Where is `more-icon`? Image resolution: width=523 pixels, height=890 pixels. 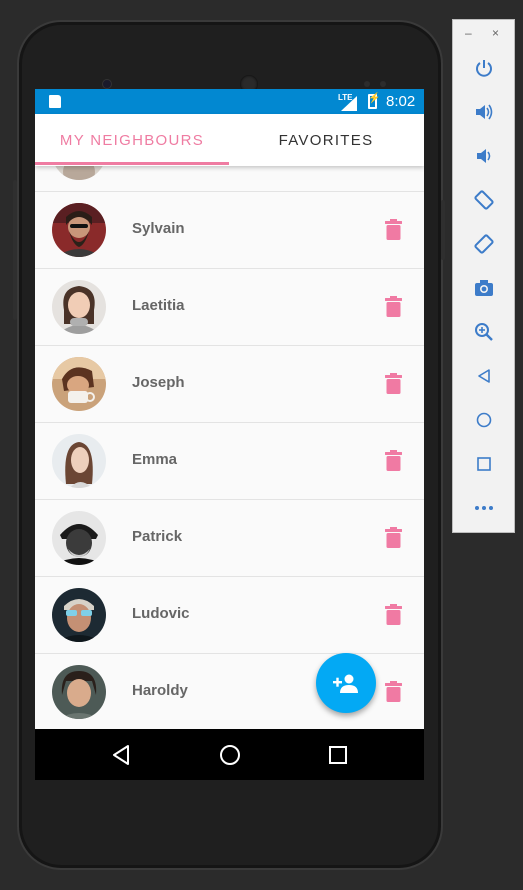 more-icon is located at coordinates (484, 508).